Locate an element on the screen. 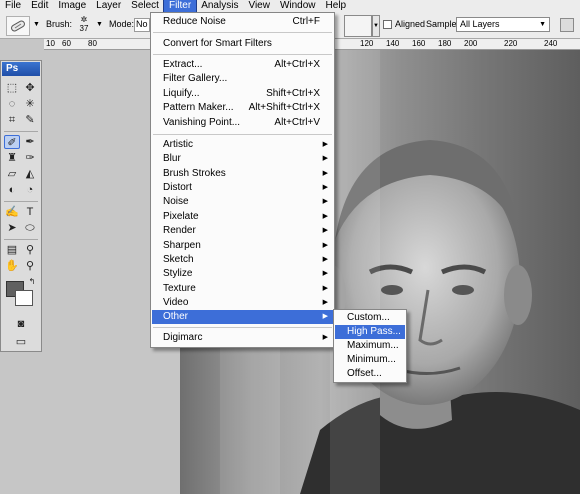  menu-filter: Filter is located at coordinates (180, 6).